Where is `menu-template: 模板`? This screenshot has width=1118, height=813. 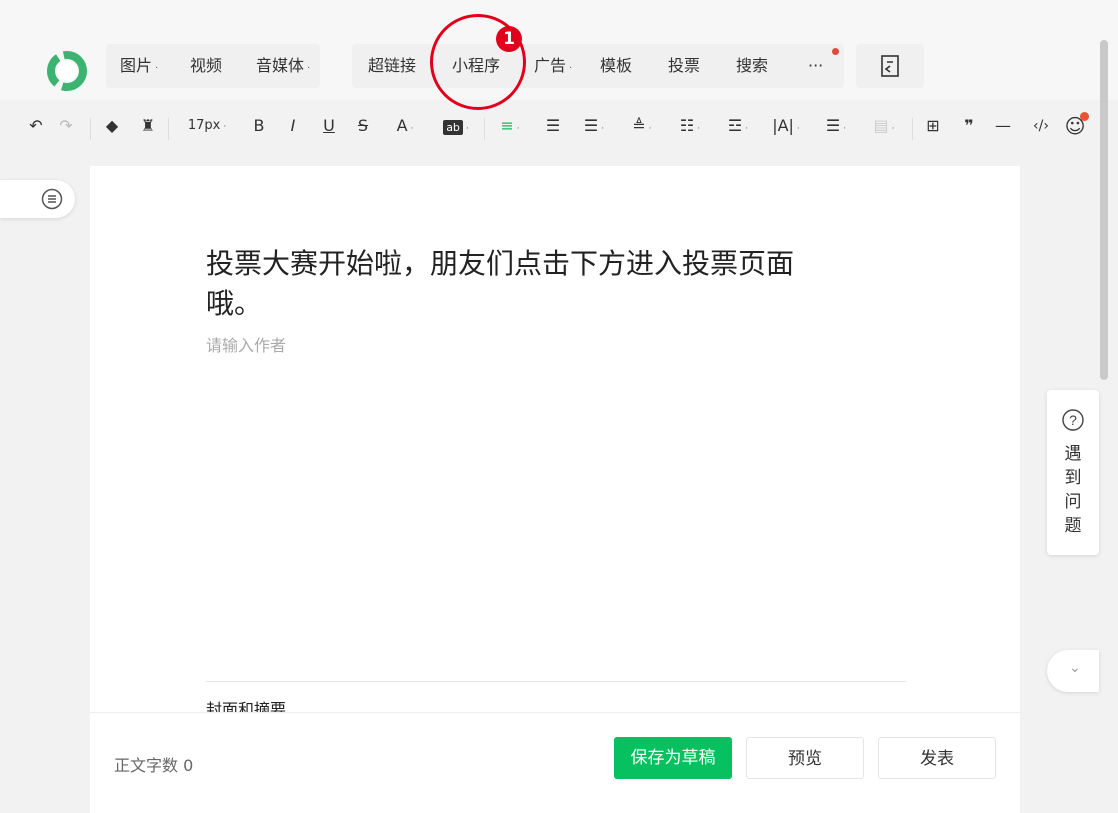 menu-template: 模板 is located at coordinates (616, 66).